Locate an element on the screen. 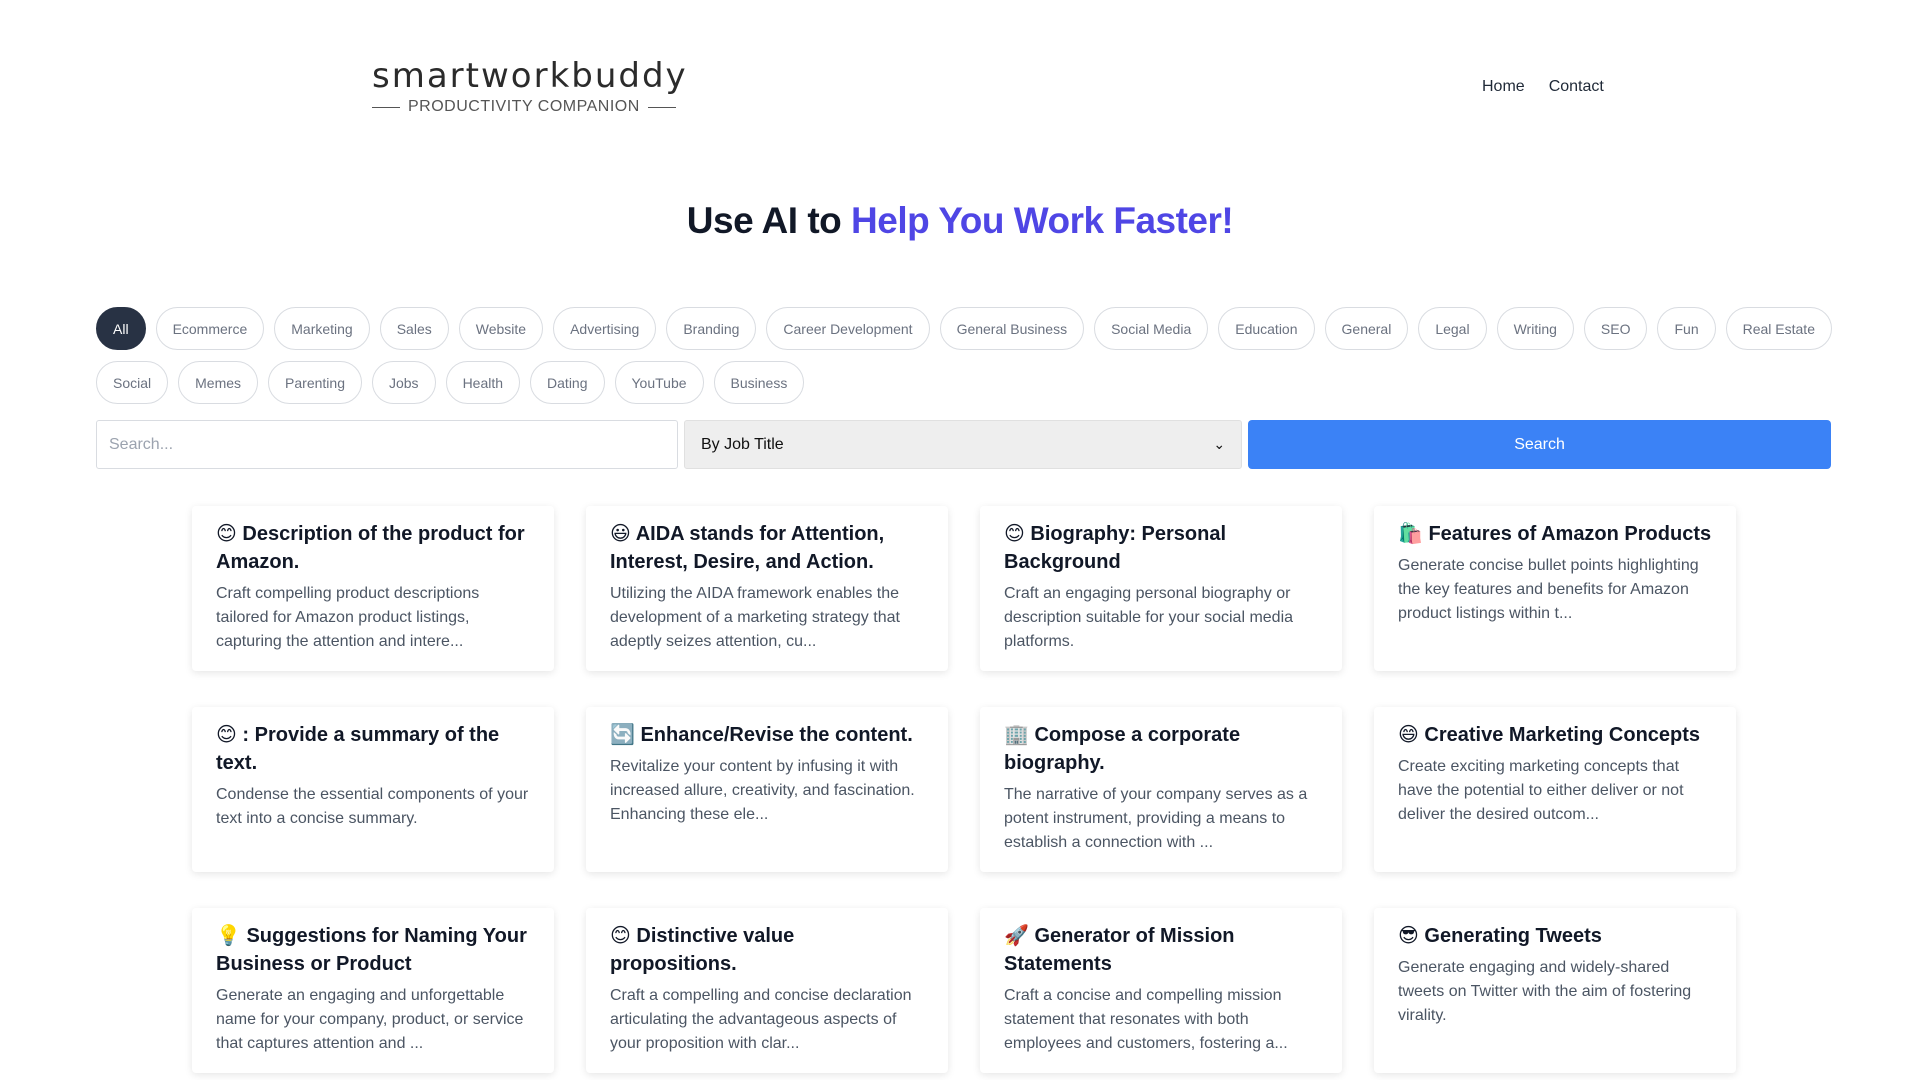  card-title: 😊 Biography: Personal Background is located at coordinates (1161, 548).